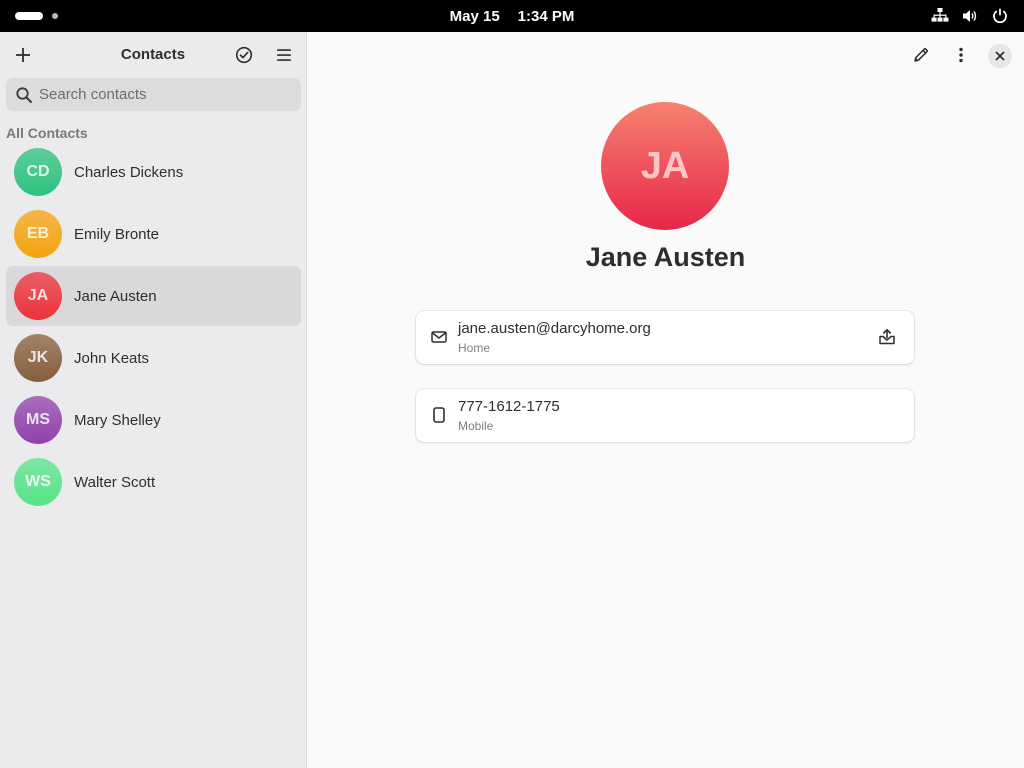 Image resolution: width=1024 pixels, height=768 pixels. I want to click on contact-avatar: JK, so click(38, 358).